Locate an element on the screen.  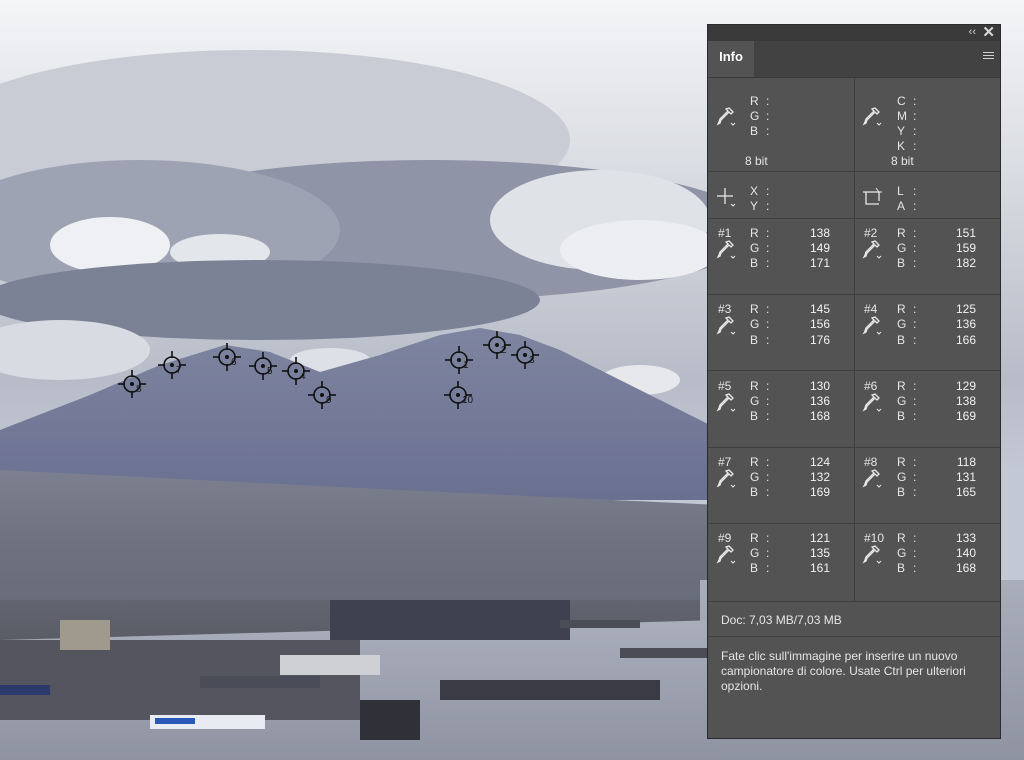
m-label: M is located at coordinates (902, 116).